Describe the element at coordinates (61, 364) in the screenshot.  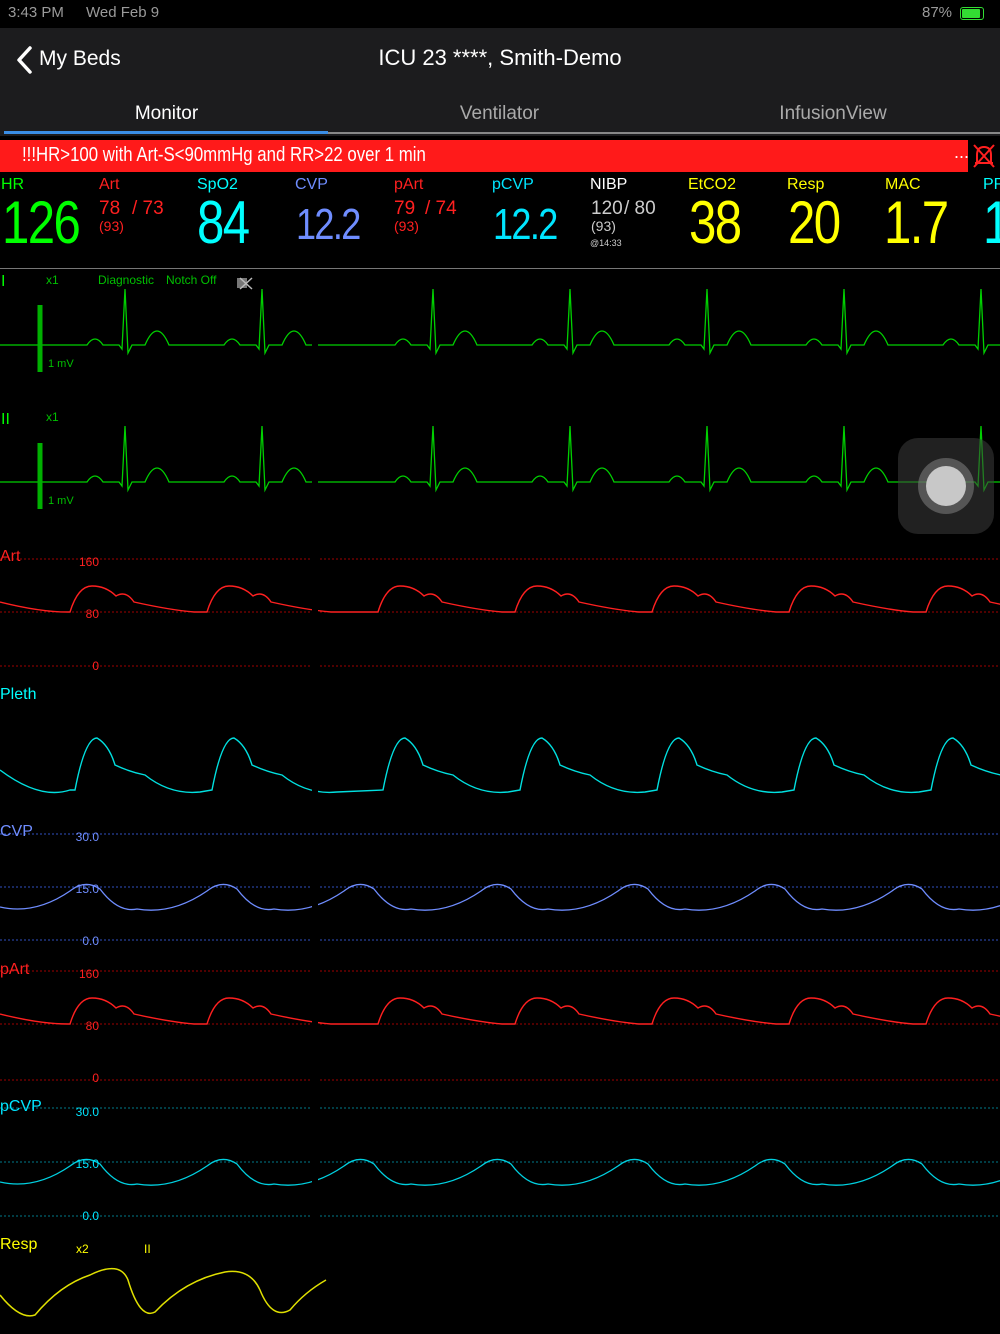
I see `ecg1-cal: 1 mV` at that location.